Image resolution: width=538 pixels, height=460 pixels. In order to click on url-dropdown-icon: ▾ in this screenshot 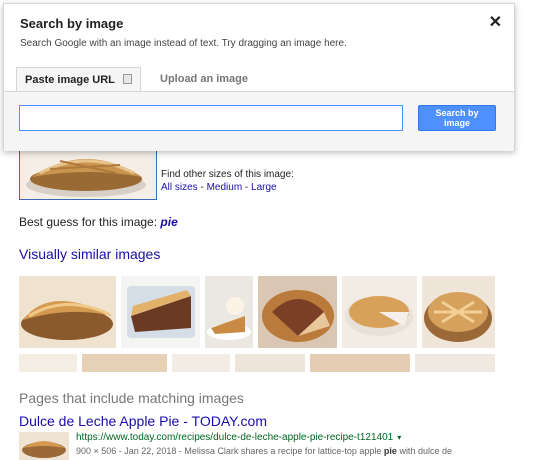, I will do `click(399, 437)`.